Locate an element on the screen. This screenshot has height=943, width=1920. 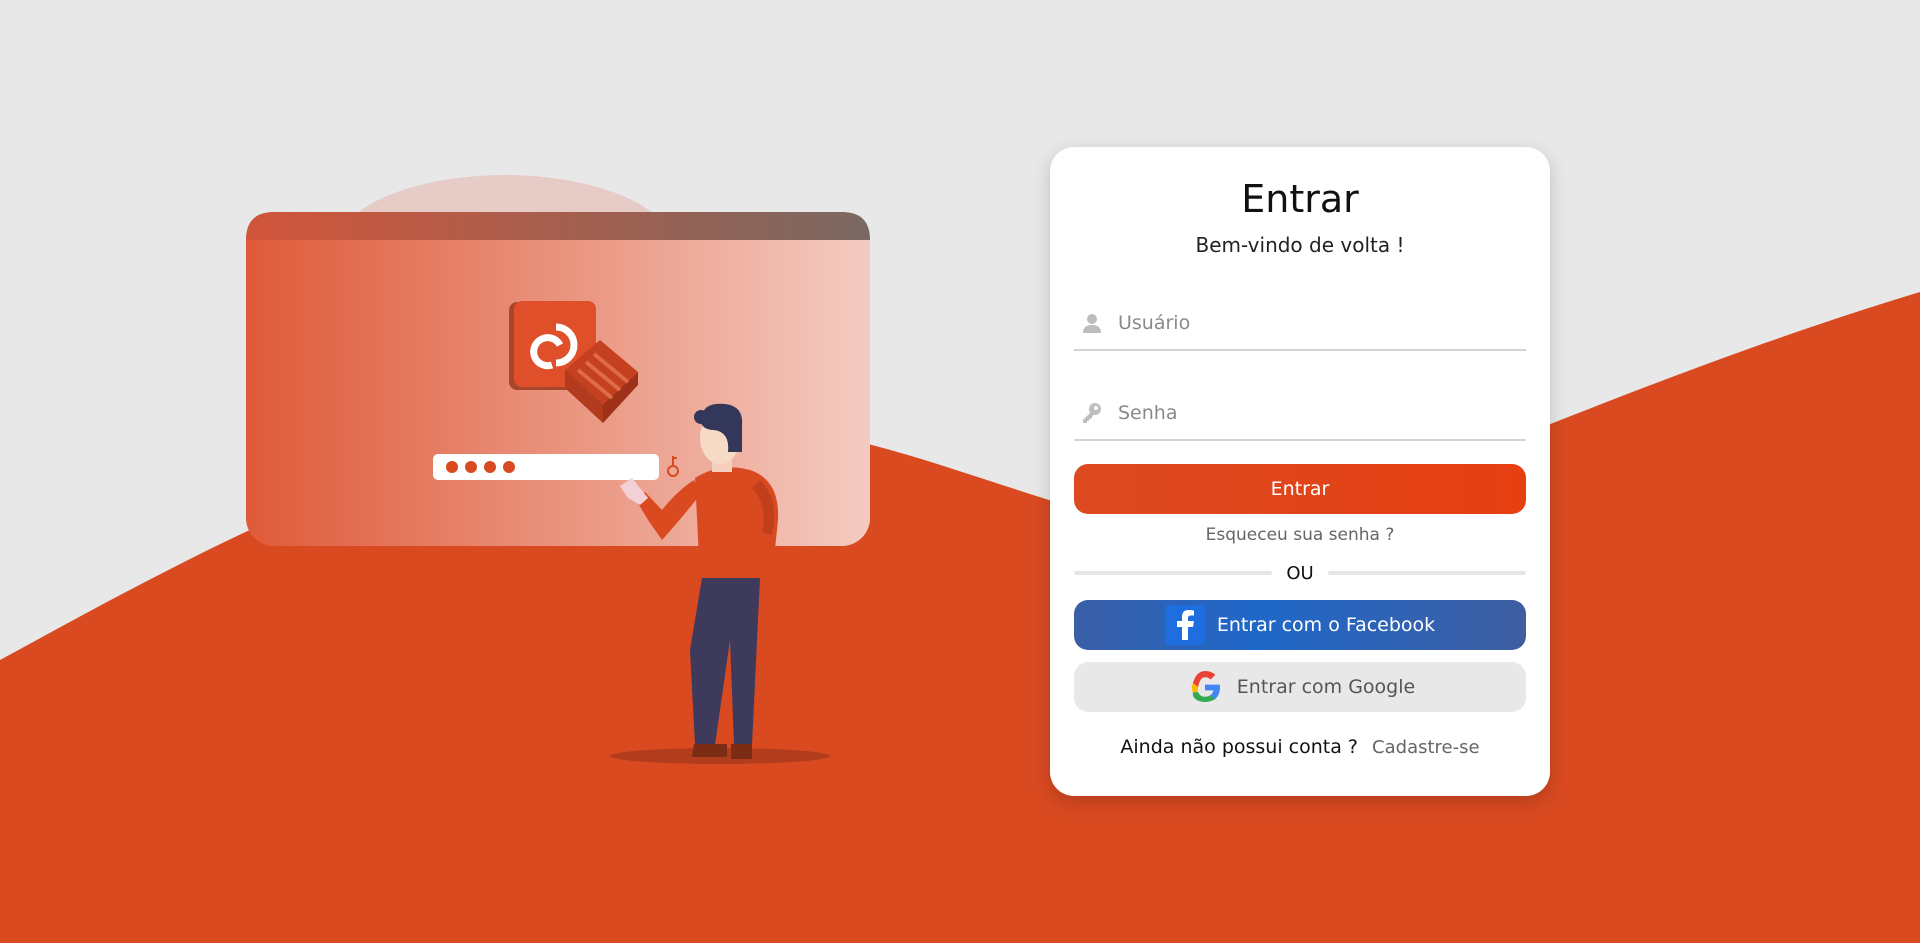
signup-link: Cadastre-se is located at coordinates (1426, 747).